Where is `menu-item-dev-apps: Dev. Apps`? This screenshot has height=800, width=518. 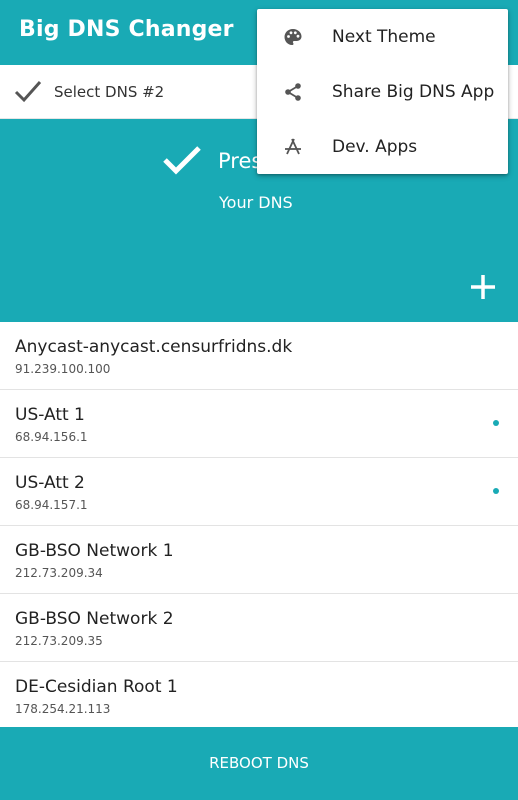
menu-item-dev-apps: Dev. Apps is located at coordinates (382, 146).